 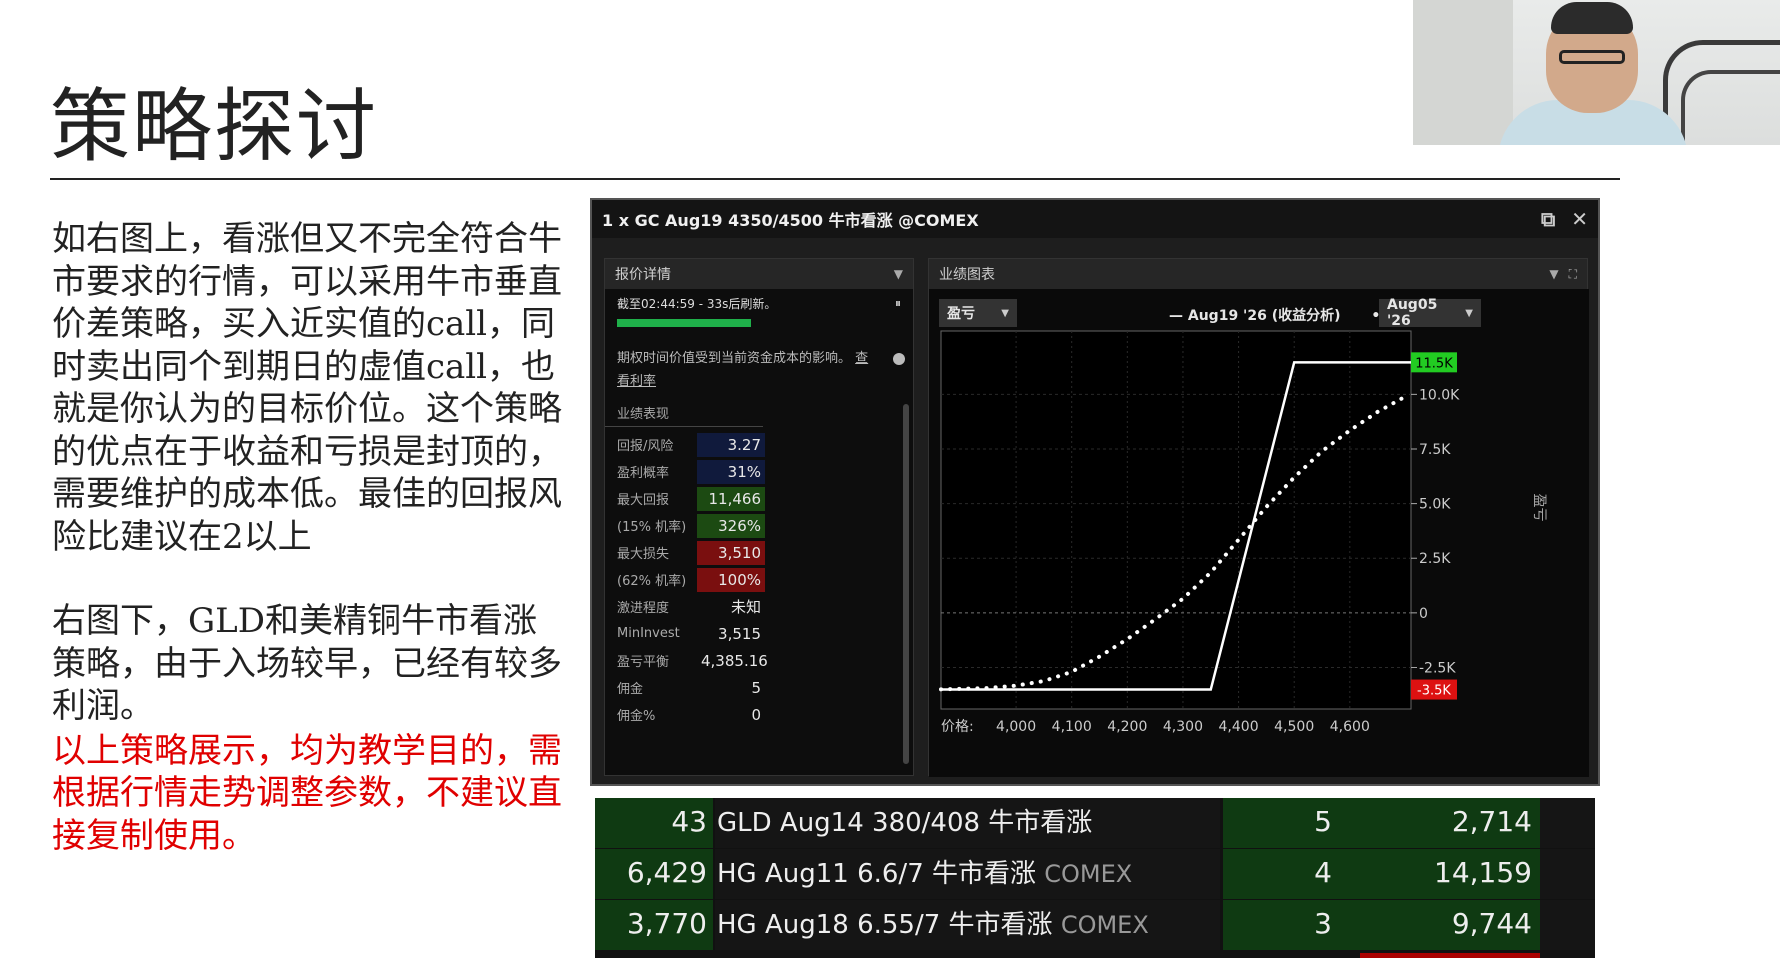 What do you see at coordinates (1434, 363) in the screenshot?
I see `max-profit-label: 11.5K` at bounding box center [1434, 363].